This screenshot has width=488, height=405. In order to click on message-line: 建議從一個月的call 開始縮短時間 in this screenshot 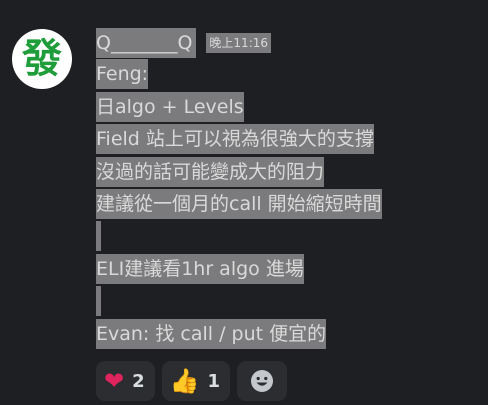, I will do `click(286, 204)`.